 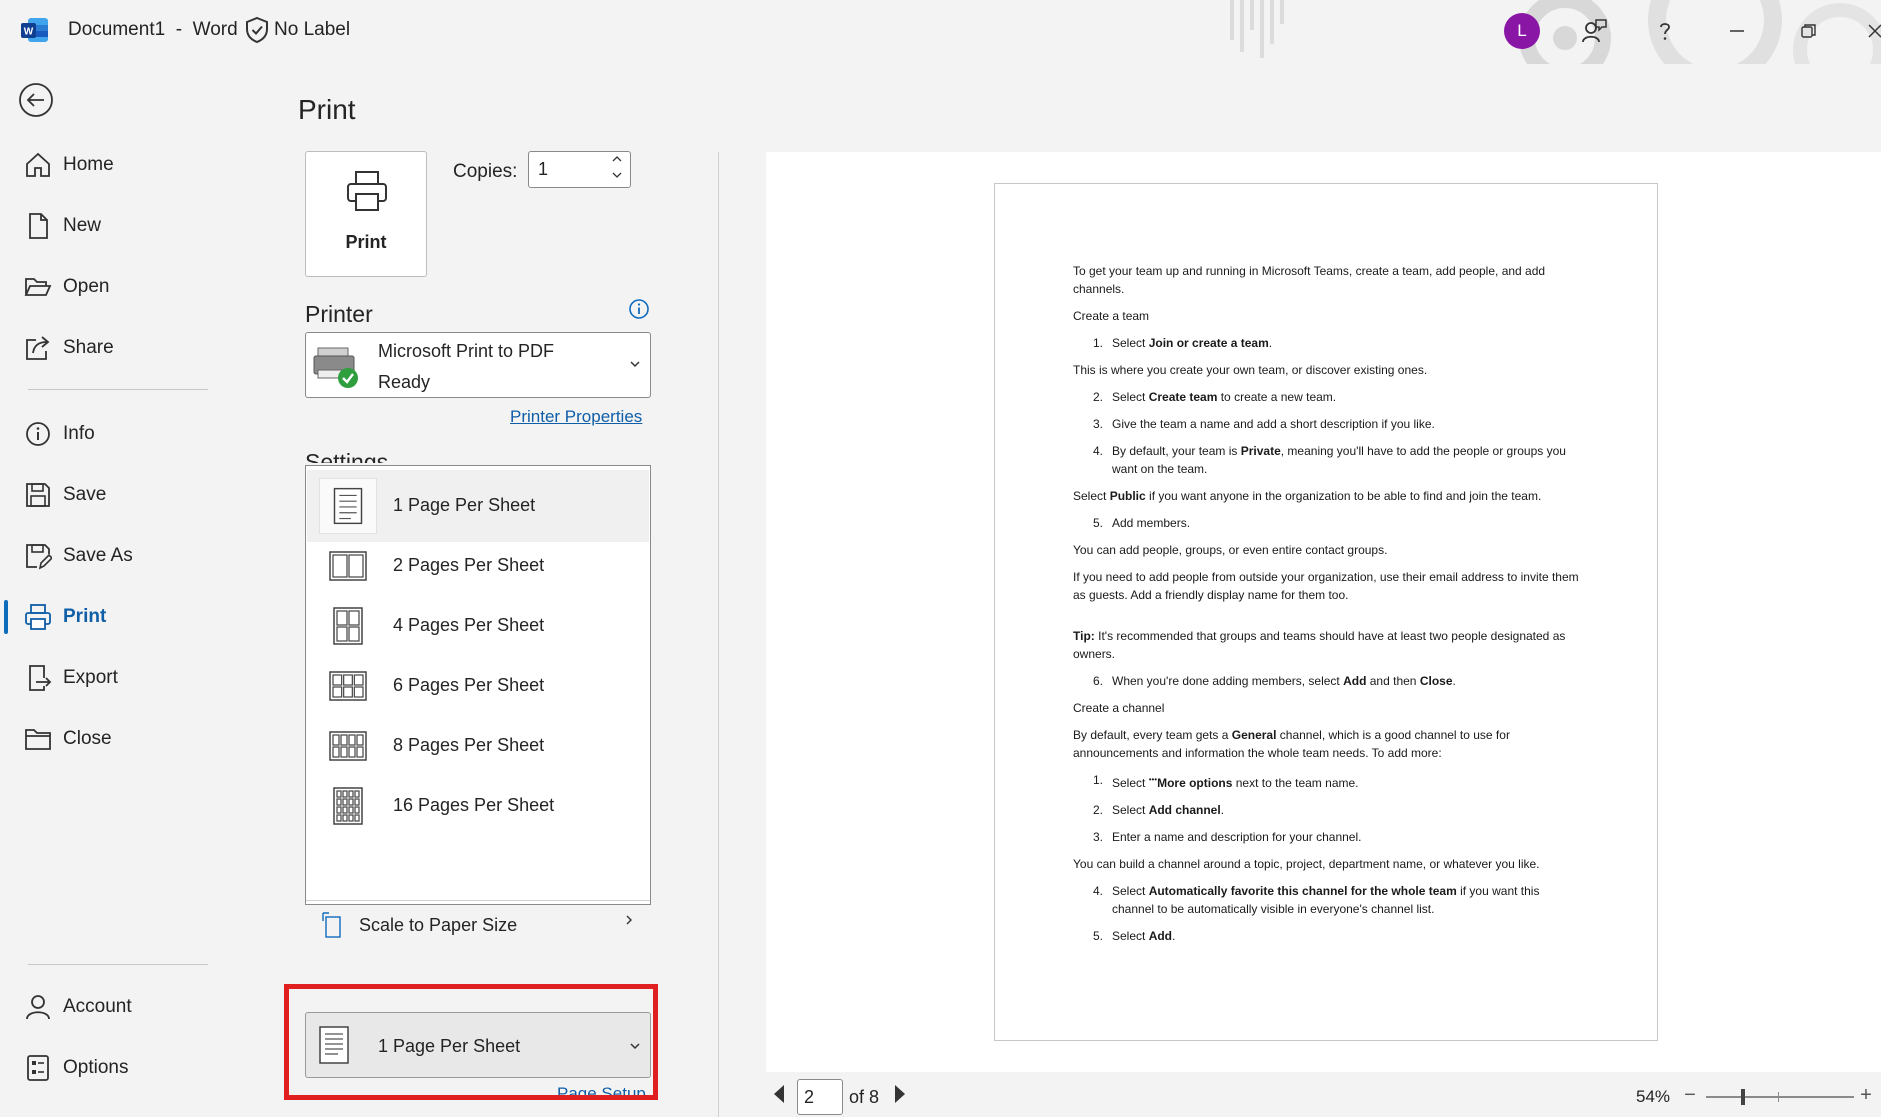 I want to click on next-page-icon, so click(x=900, y=1094).